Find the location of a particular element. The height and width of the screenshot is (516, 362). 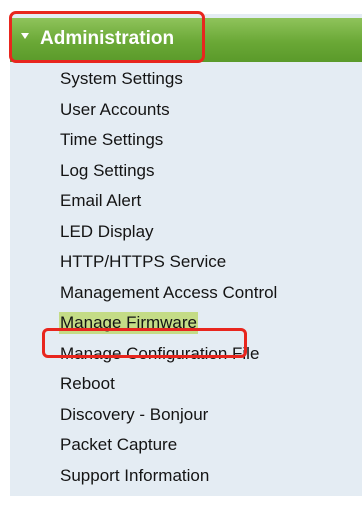

menu-item-user-accounts: User Accounts is located at coordinates (168, 114).